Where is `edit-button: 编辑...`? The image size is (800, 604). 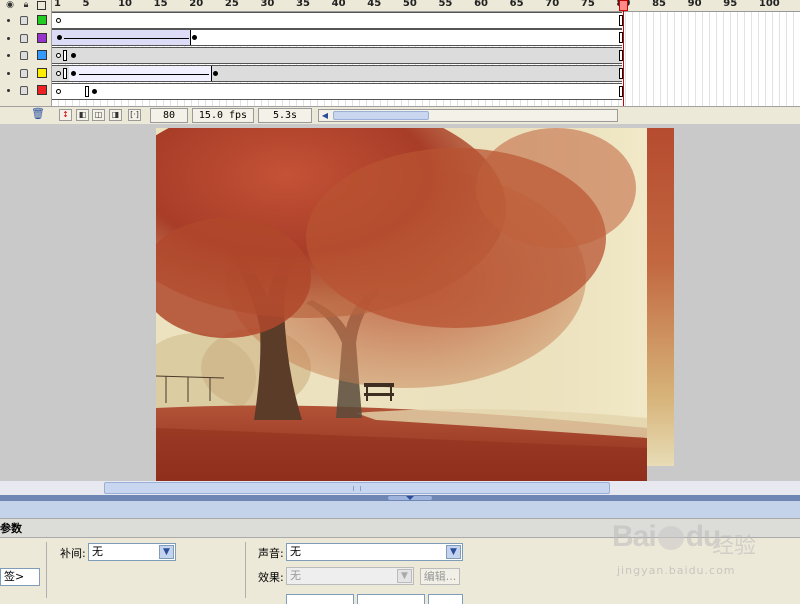 edit-button: 编辑... is located at coordinates (440, 576).